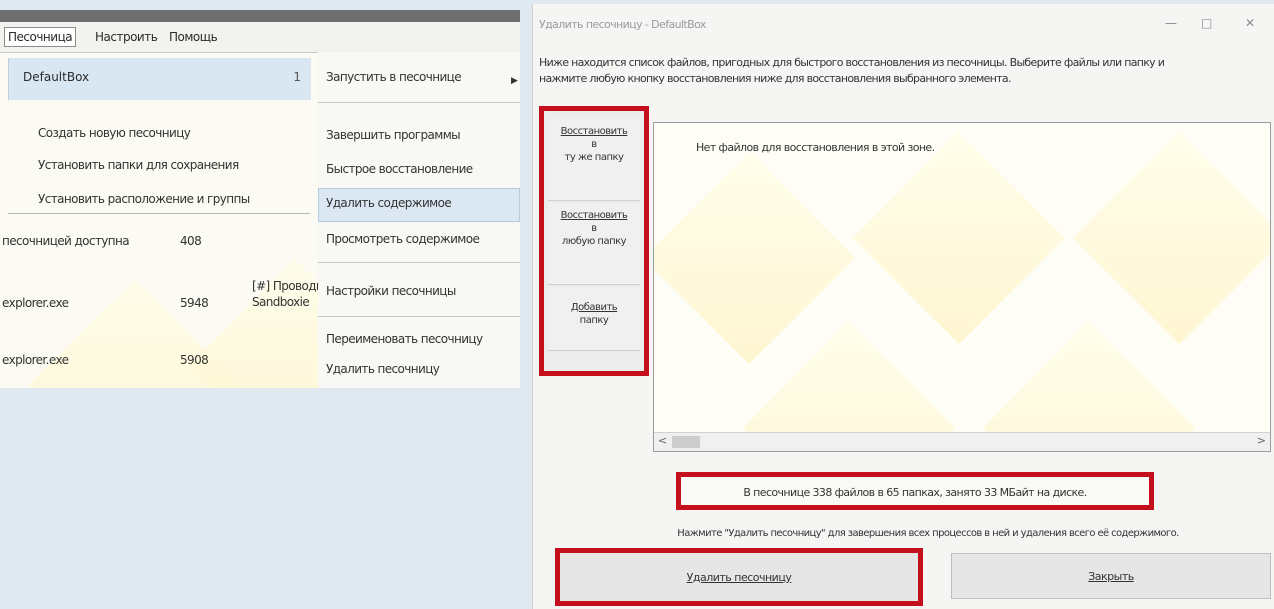 The height and width of the screenshot is (609, 1274). What do you see at coordinates (403, 239) in the screenshot?
I see `submenu-item-explore-contents: Просмотреть содержимое` at bounding box center [403, 239].